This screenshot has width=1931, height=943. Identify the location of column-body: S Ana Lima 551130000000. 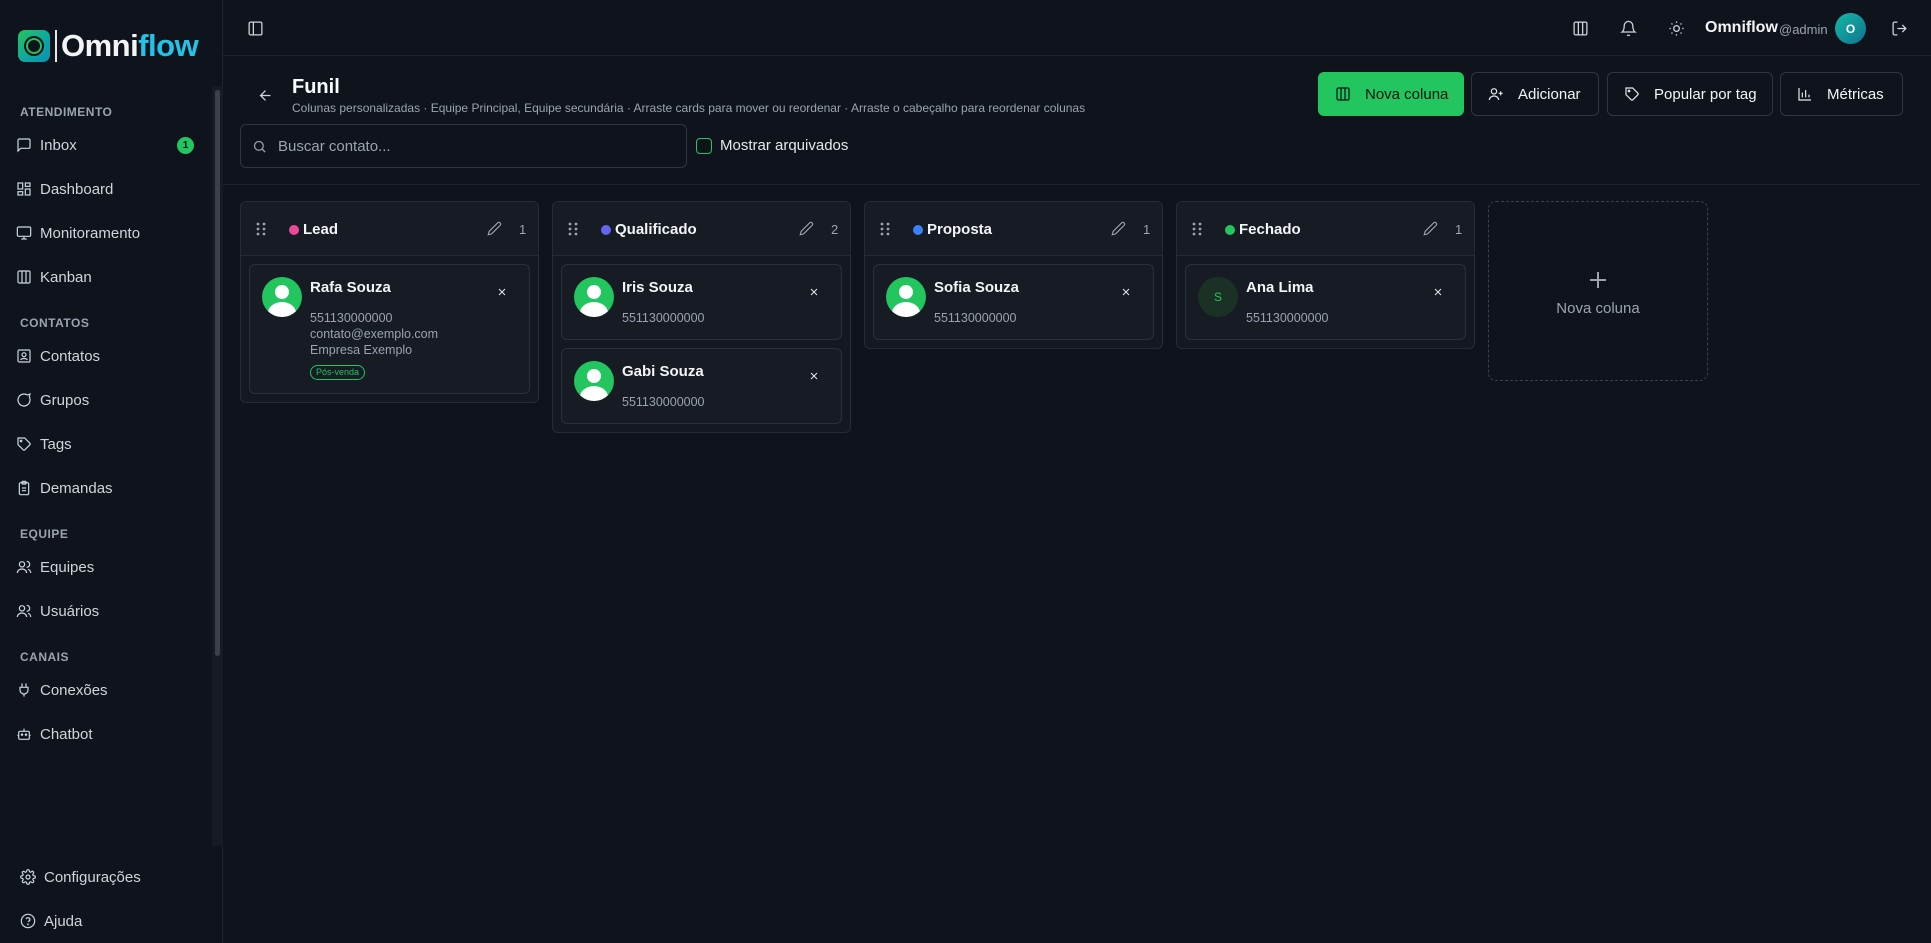
(1325, 302).